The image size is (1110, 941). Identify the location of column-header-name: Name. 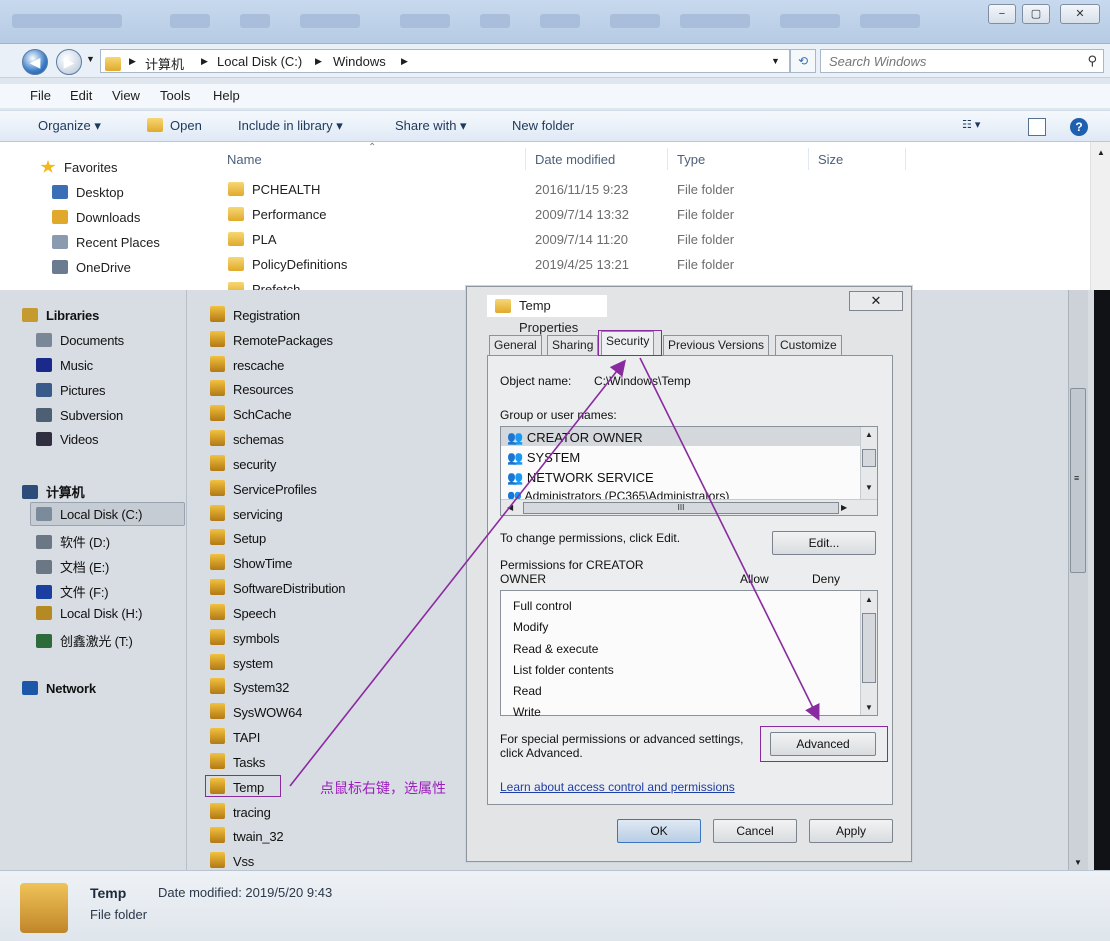
(244, 159).